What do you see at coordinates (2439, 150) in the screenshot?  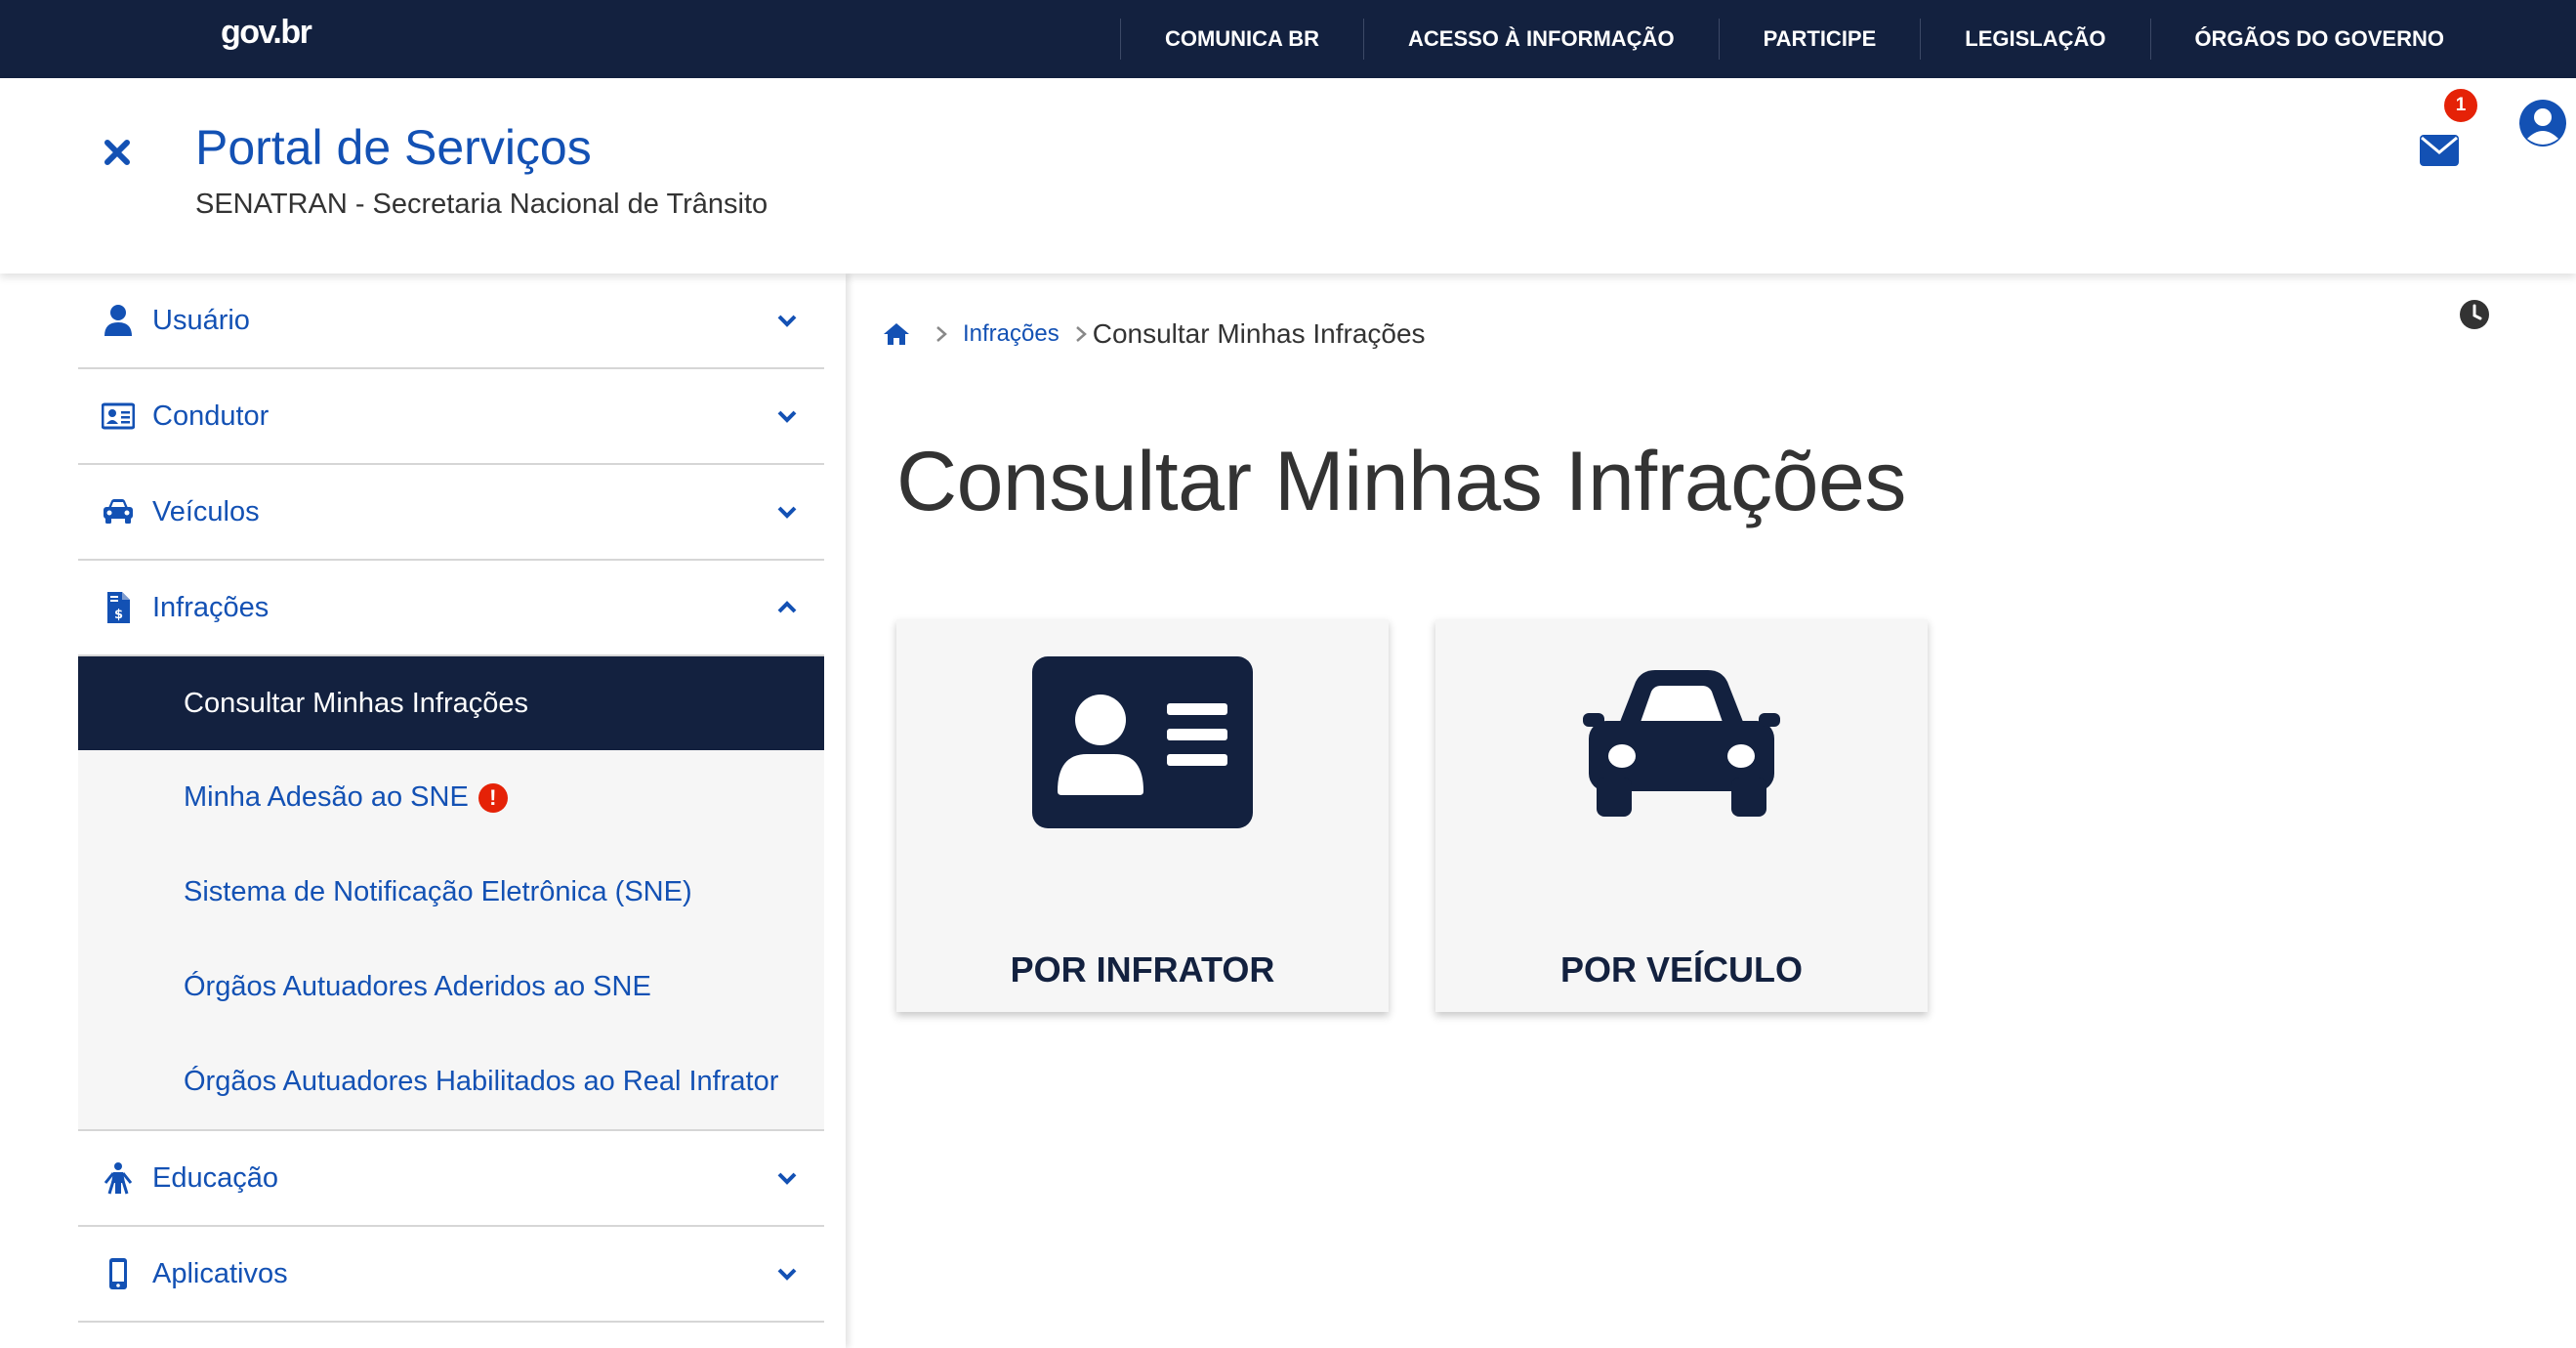 I see `envelope-icon` at bounding box center [2439, 150].